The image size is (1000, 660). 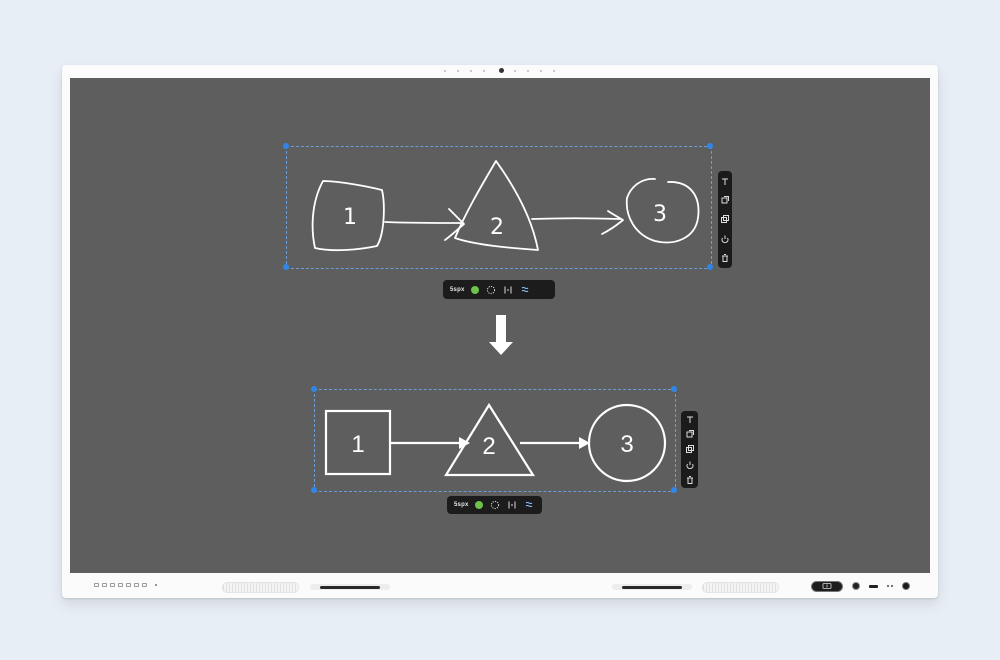 What do you see at coordinates (740, 587) in the screenshot?
I see `right-speaker-grille` at bounding box center [740, 587].